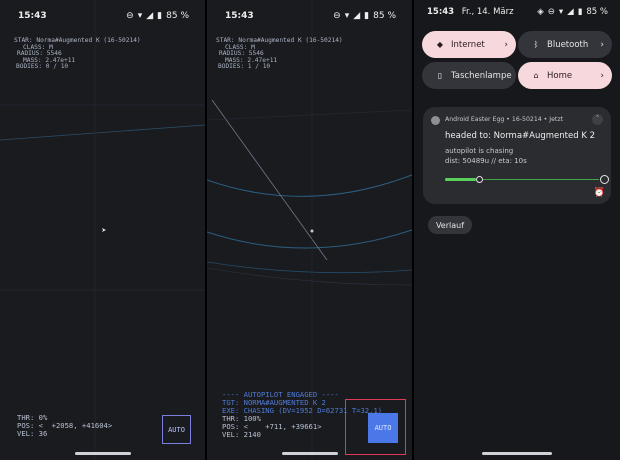 This screenshot has height=460, width=620. I want to click on qs-header-right: ◈ ⊖ ▾ ◢ ▮ 85 %, so click(572, 12).